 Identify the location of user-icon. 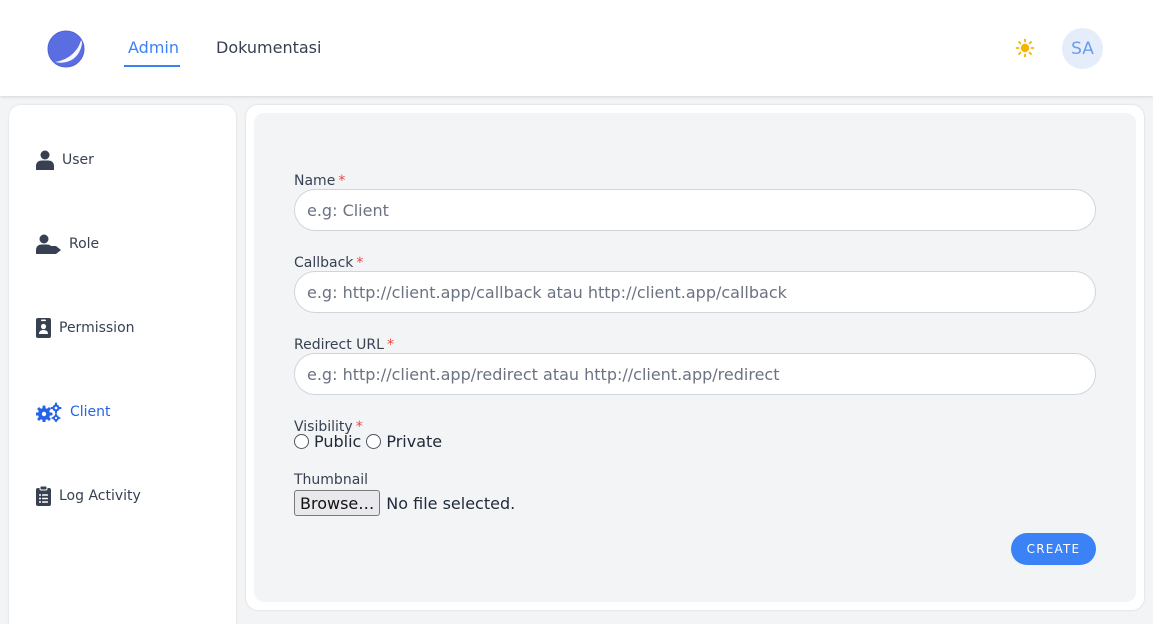
(45, 160).